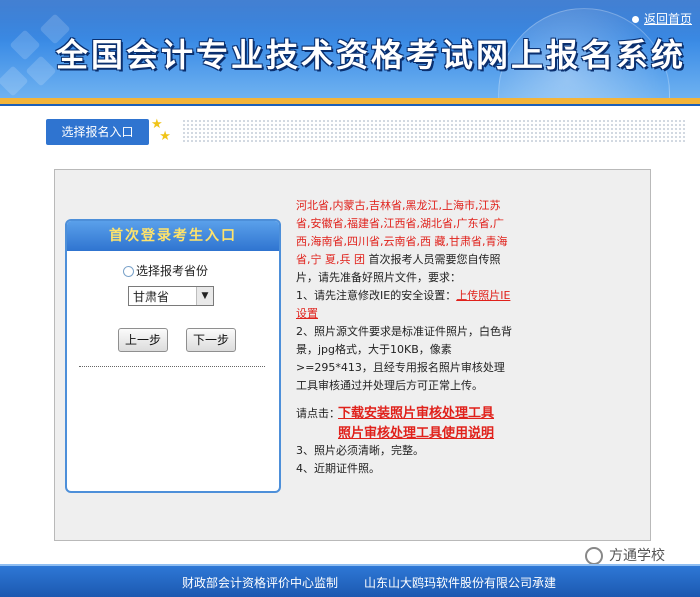  I want to click on province-radio: 选择报考省份, so click(165, 270).